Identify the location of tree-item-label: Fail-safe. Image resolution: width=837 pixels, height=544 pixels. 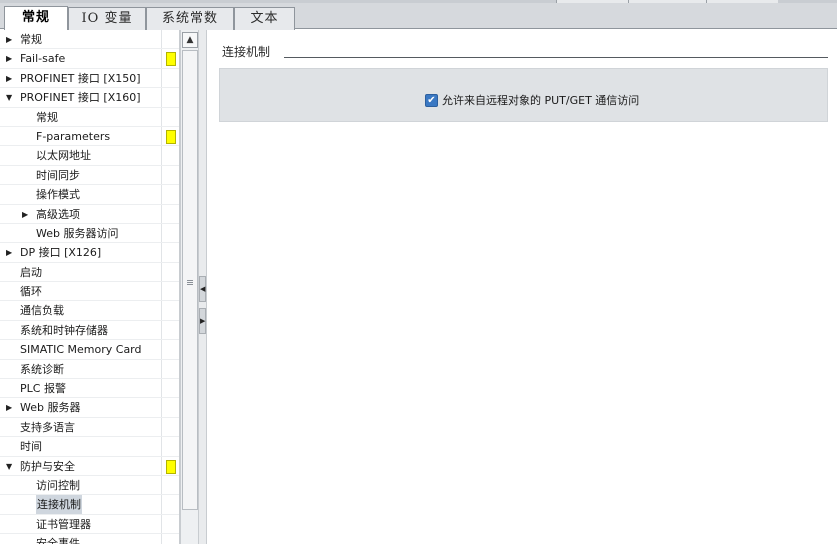
(43, 59).